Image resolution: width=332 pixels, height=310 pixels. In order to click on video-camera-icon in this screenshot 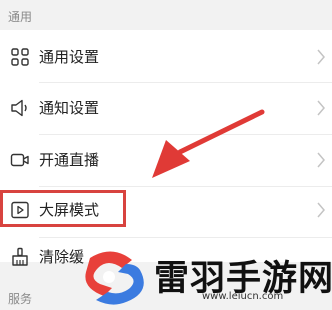, I will do `click(19, 160)`.